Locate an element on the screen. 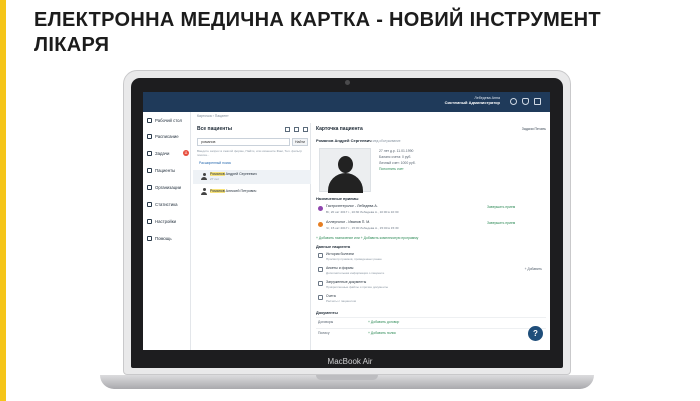 The width and height of the screenshot is (700, 401). patient-age: 27 лет is located at coordinates (215, 179).